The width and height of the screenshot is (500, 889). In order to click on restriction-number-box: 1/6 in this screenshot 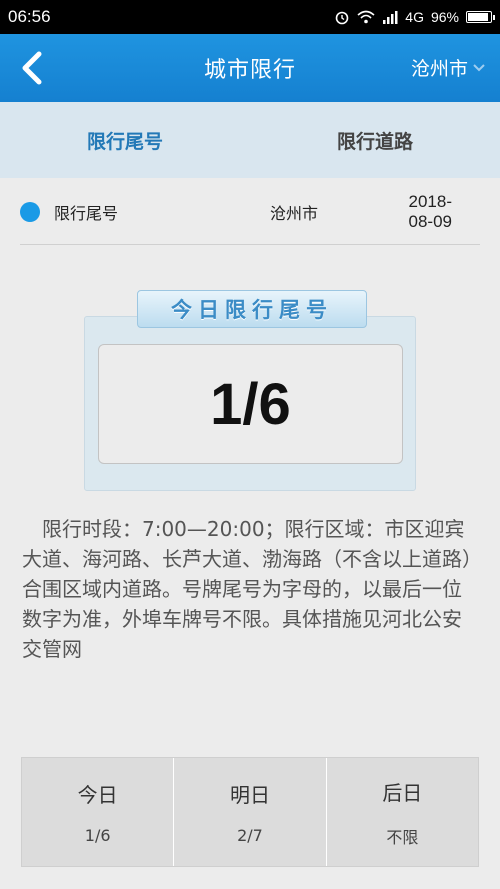, I will do `click(250, 404)`.